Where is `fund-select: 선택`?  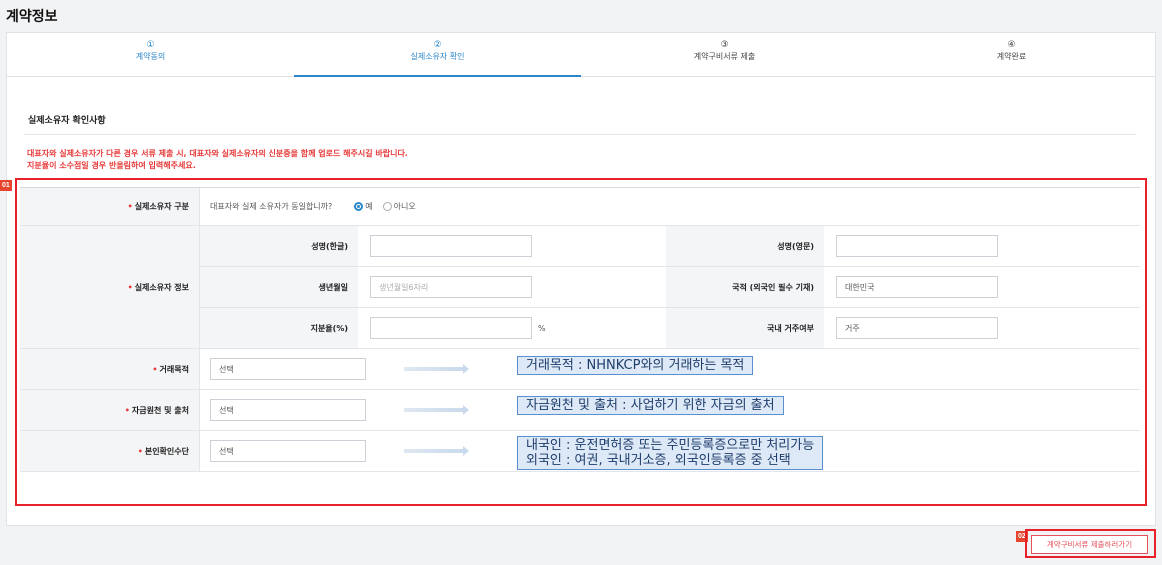 fund-select: 선택 is located at coordinates (288, 410).